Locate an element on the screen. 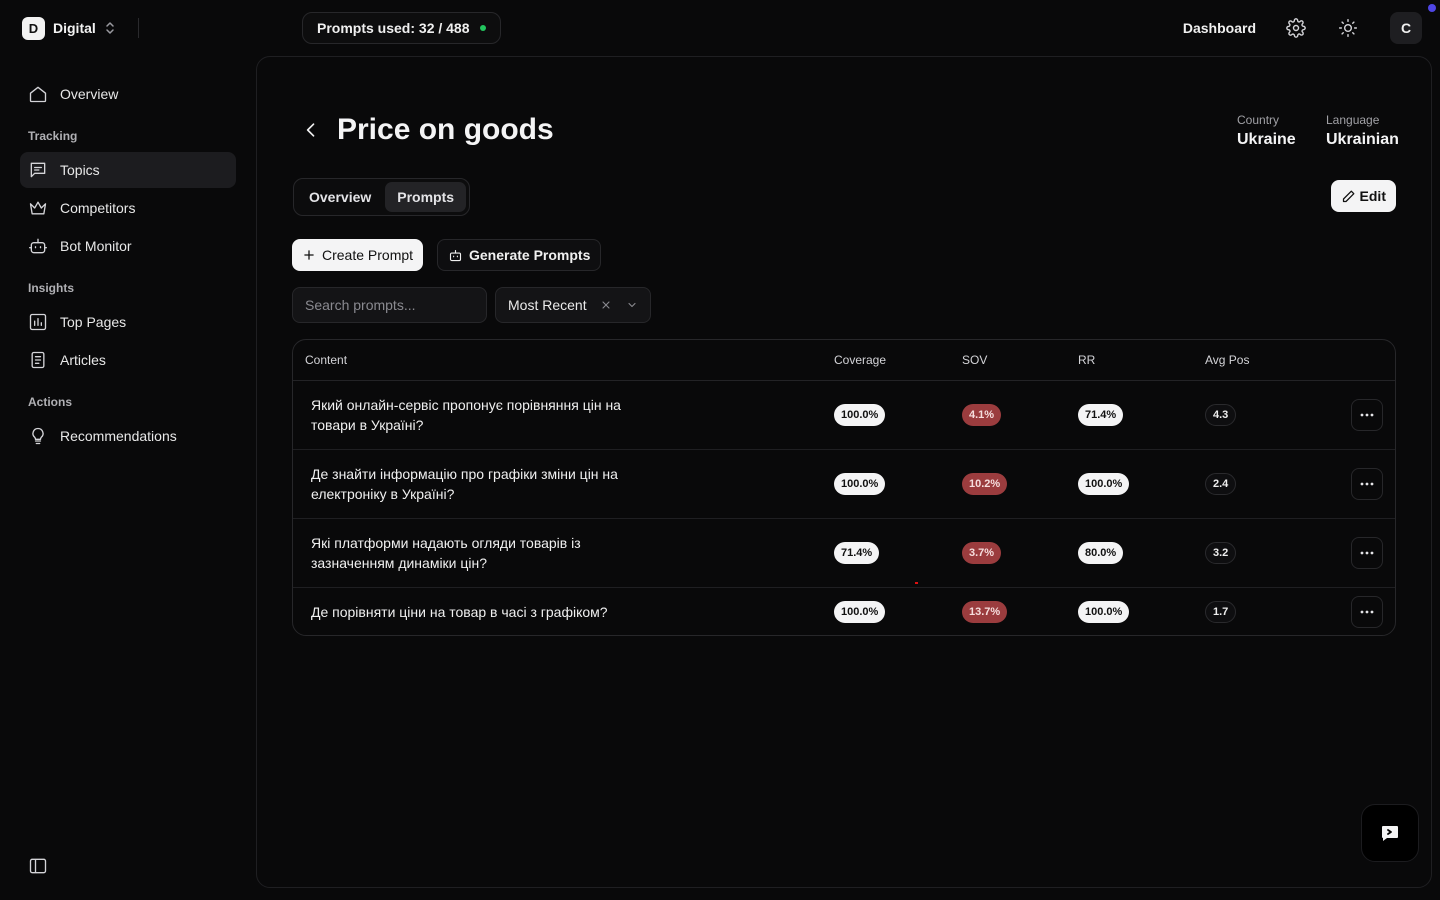  bar-chart-icon is located at coordinates (38, 322).